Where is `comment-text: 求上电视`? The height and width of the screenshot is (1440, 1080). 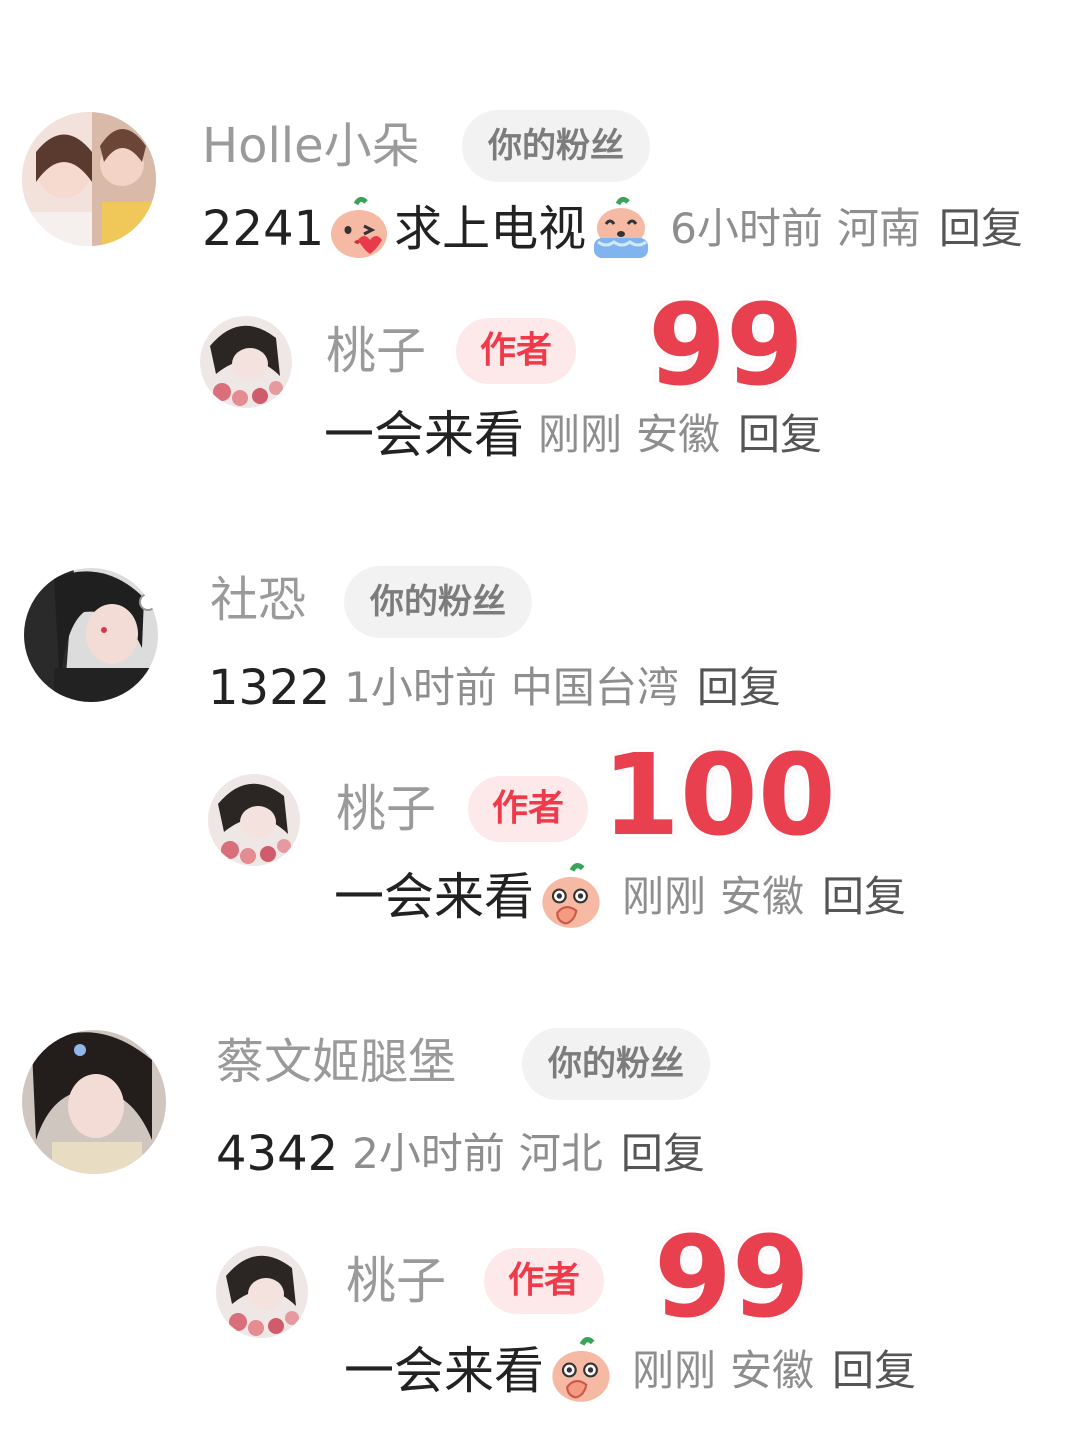
comment-text: 求上电视 is located at coordinates (490, 229).